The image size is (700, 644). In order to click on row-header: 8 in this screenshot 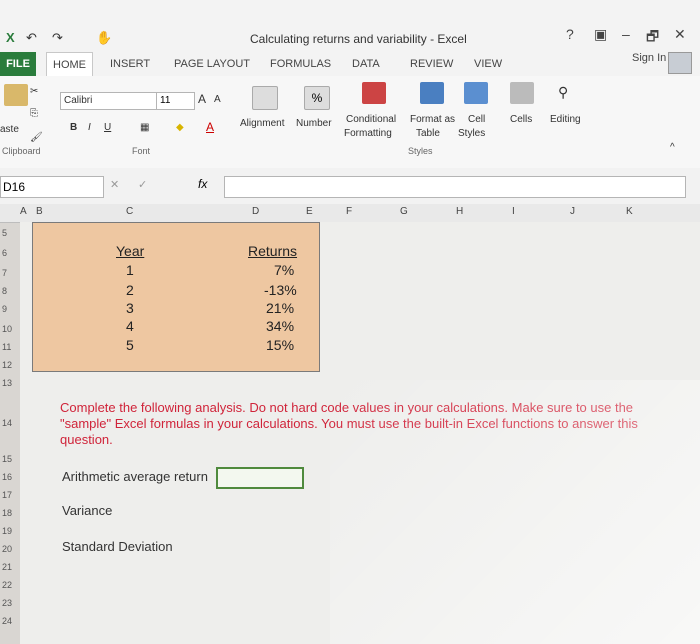, I will do `click(4, 291)`.